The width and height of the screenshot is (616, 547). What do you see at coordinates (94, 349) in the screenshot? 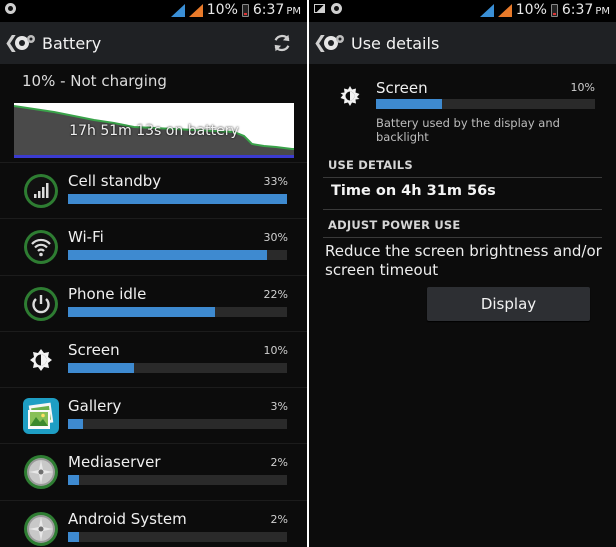
I see `item-label: Screen` at bounding box center [94, 349].